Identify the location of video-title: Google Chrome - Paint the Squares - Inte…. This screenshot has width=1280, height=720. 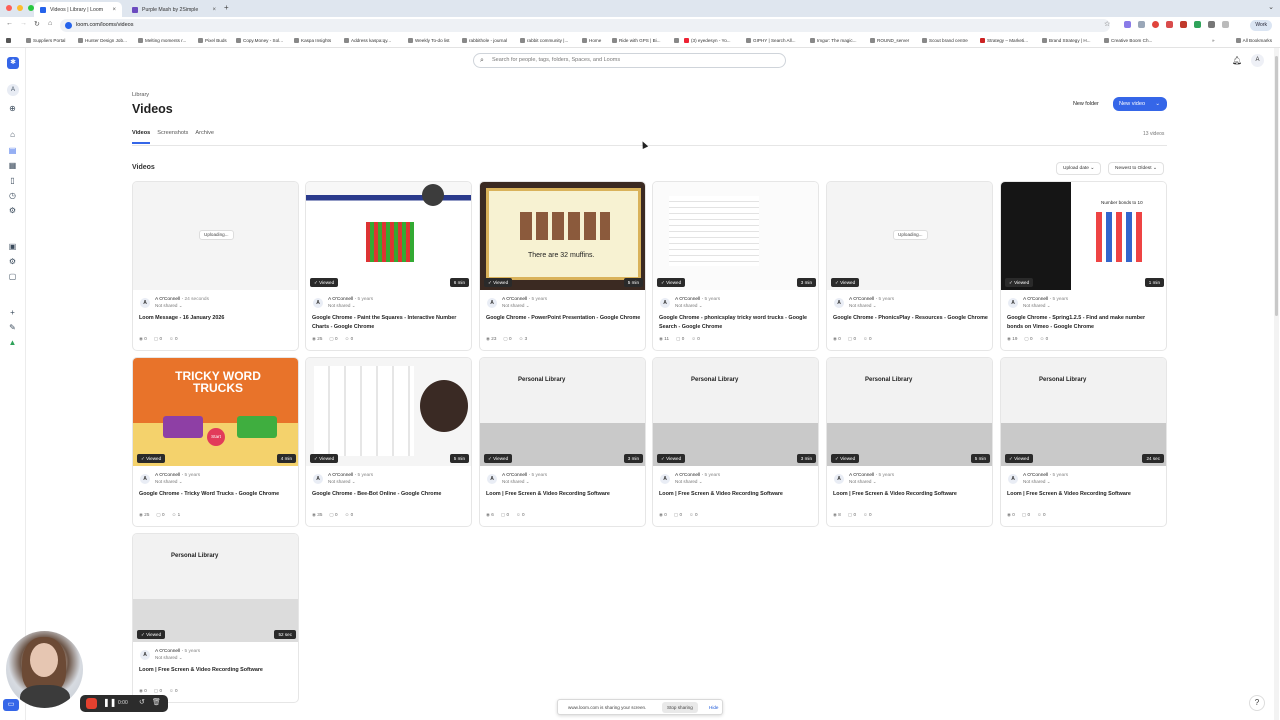
(389, 322).